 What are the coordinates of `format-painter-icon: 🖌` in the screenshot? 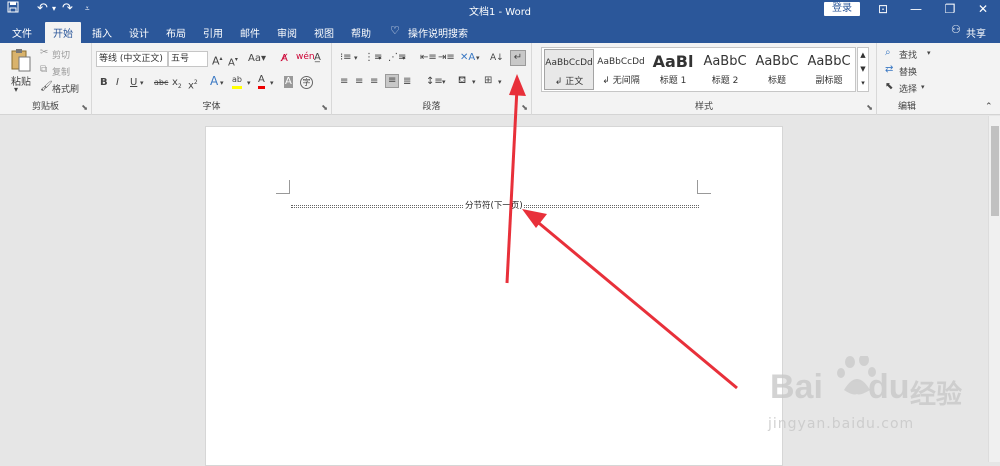 It's located at (46, 87).